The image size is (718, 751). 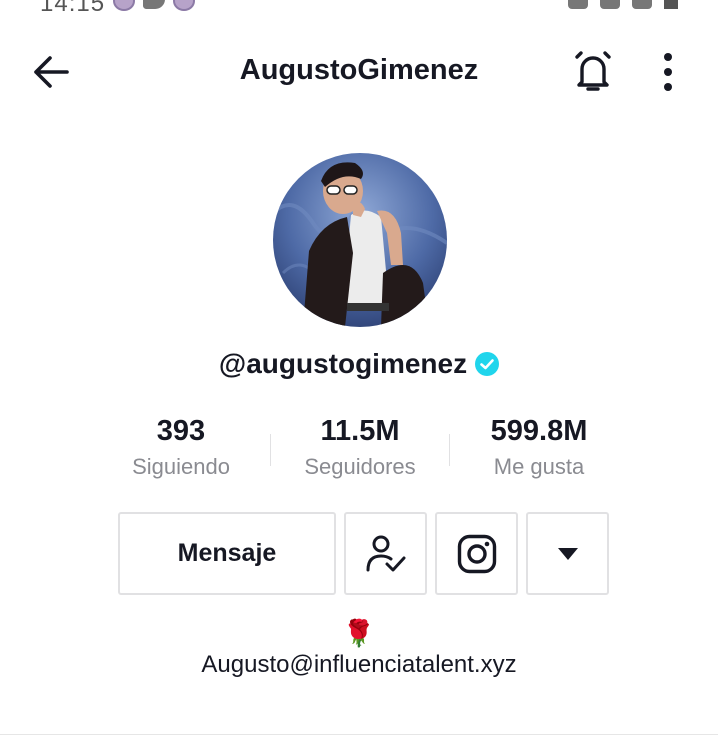 I want to click on verified-badge-icon, so click(x=487, y=364).